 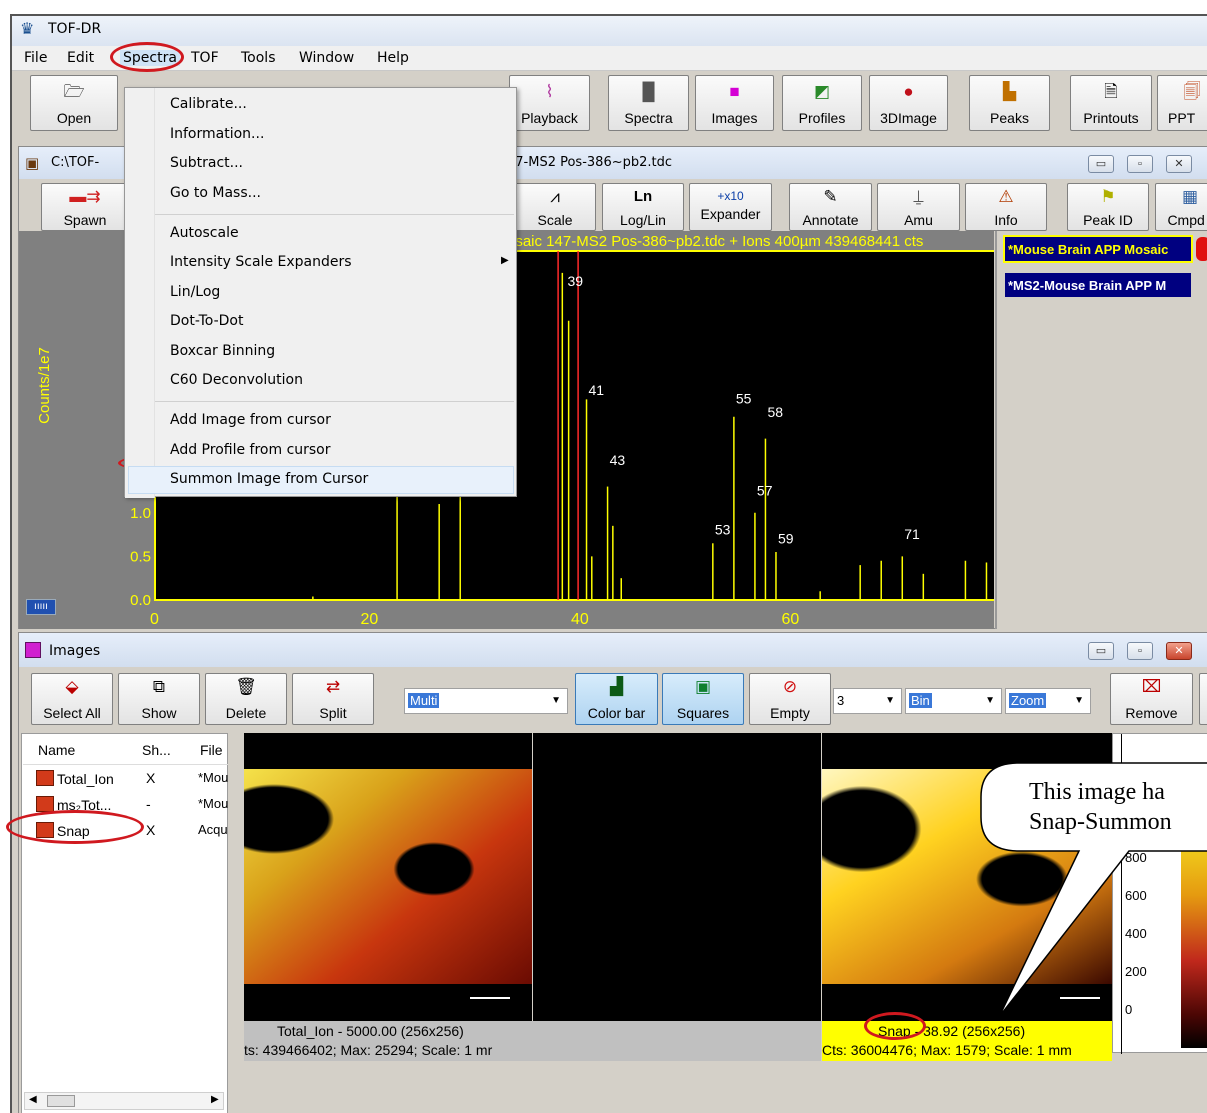 What do you see at coordinates (1179, 164) in the screenshot?
I see `close-button: ✕` at bounding box center [1179, 164].